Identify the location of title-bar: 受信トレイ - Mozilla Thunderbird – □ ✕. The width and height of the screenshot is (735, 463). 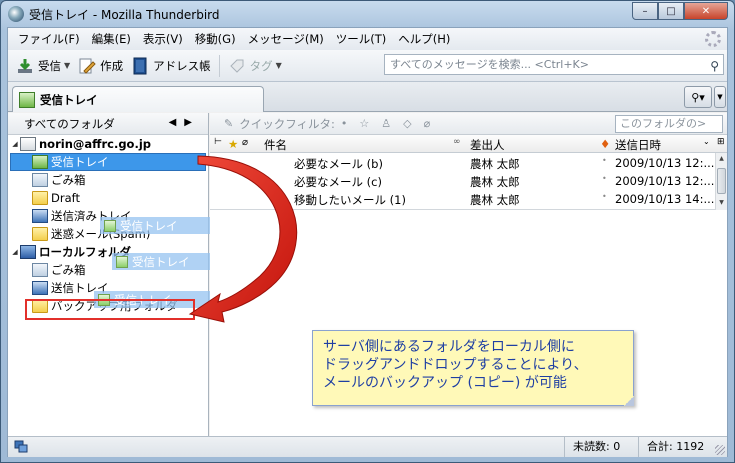
(367, 14).